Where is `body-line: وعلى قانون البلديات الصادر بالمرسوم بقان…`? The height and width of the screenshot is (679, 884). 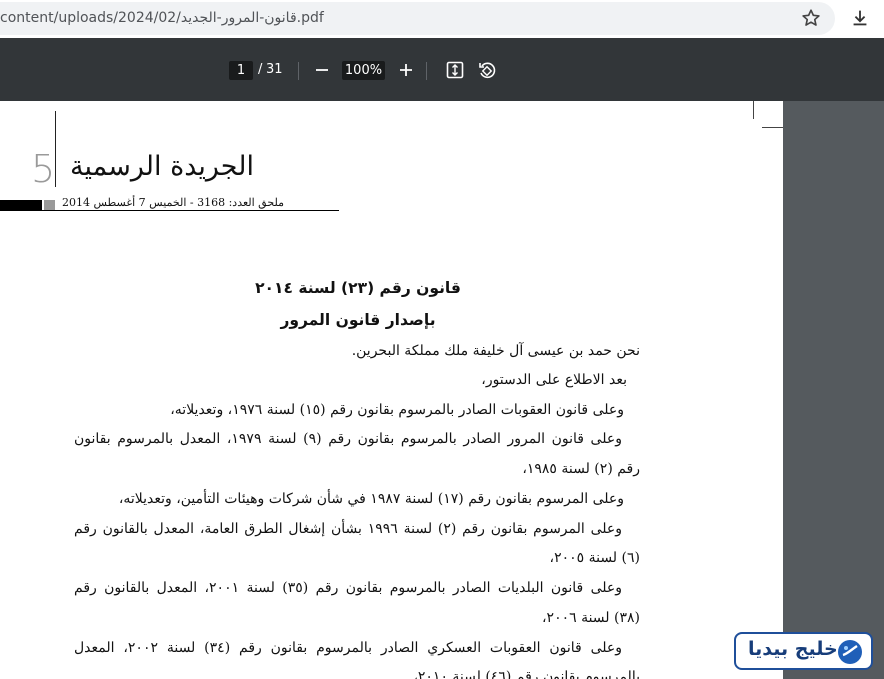
body-line: وعلى قانون البلديات الصادر بالمرسوم بقان… is located at coordinates (348, 588).